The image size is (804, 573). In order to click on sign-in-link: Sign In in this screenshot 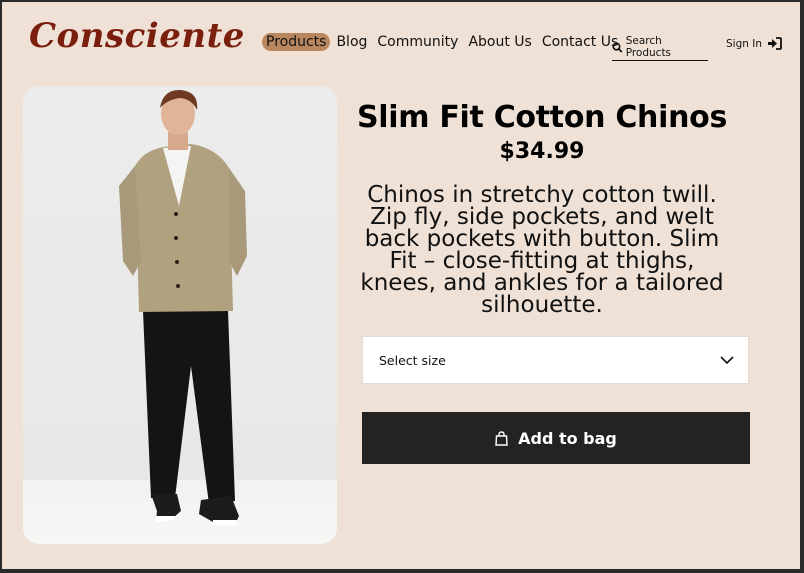, I will do `click(754, 43)`.